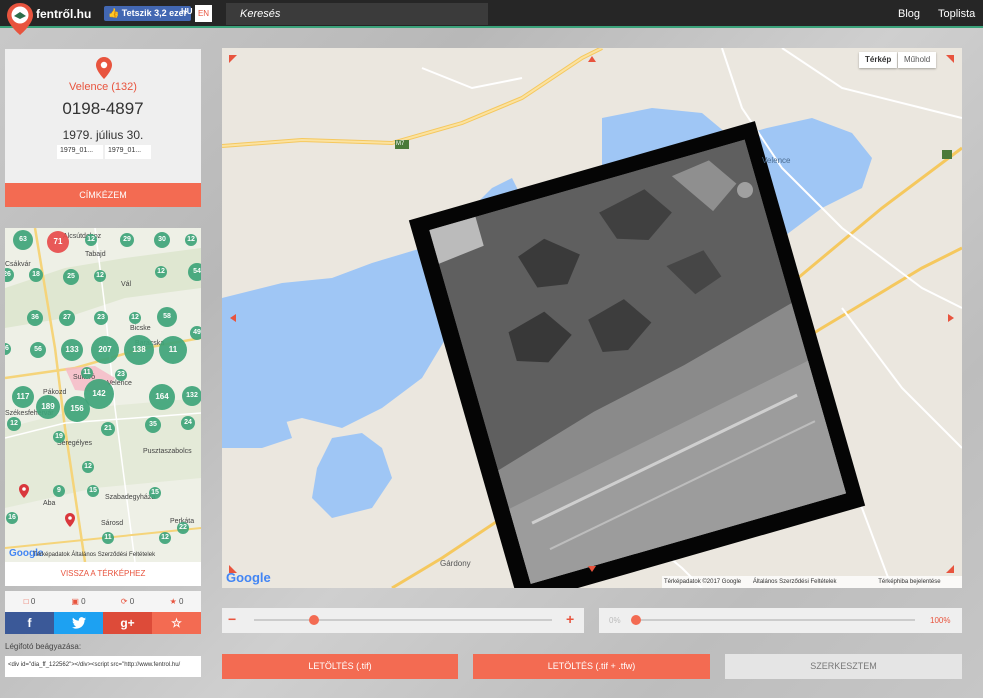  I want to click on pan-left-icon, so click(233, 318).